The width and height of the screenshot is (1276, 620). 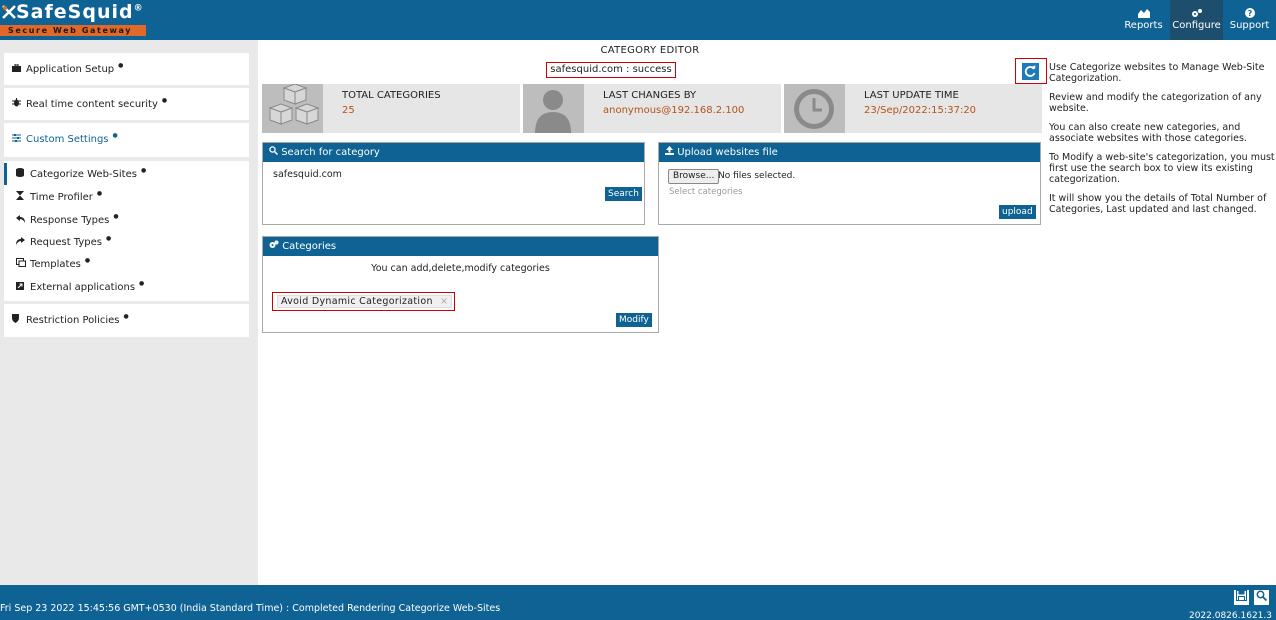 What do you see at coordinates (650, 50) in the screenshot?
I see `page-title: CATEGORY EDITOR` at bounding box center [650, 50].